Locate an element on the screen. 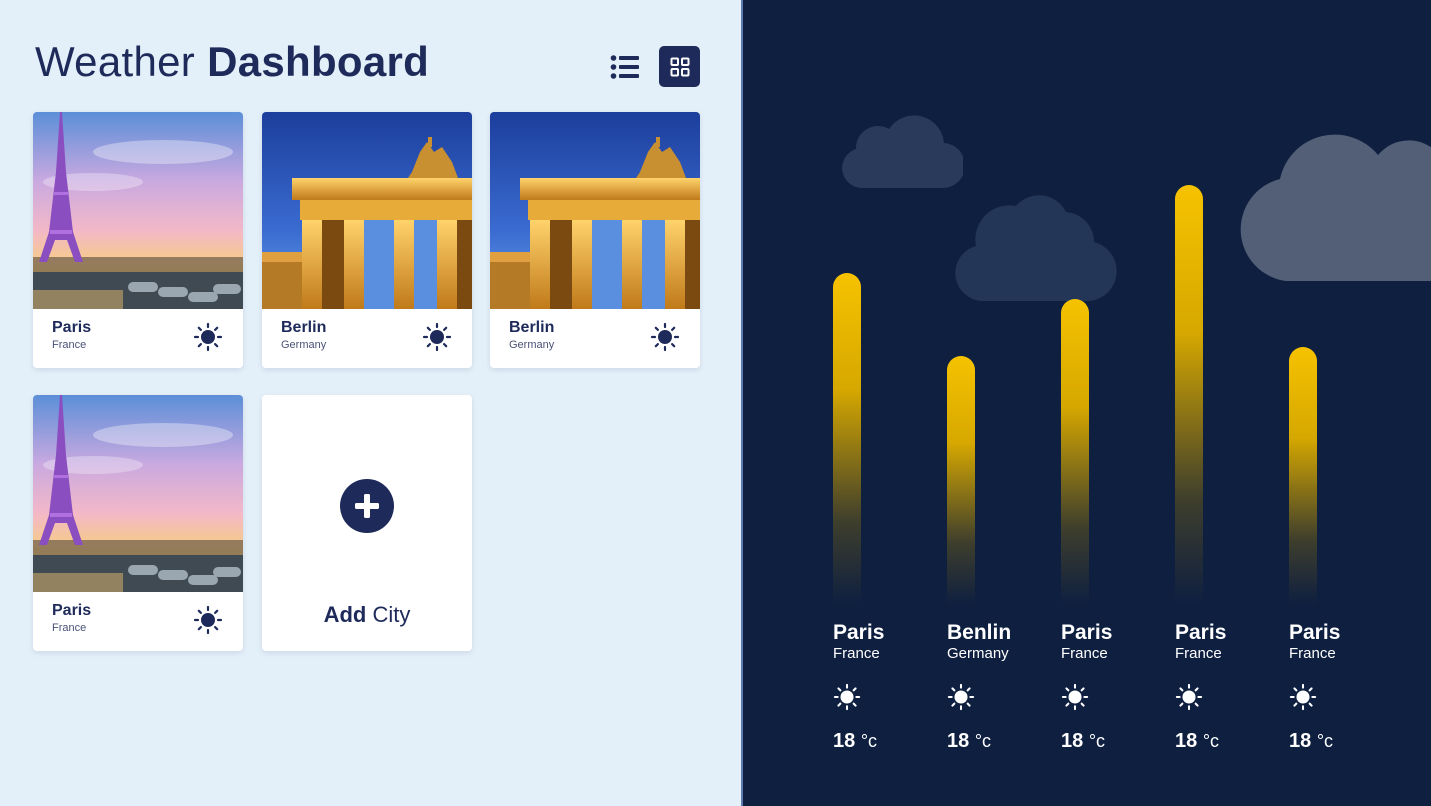 This screenshot has height=806, width=1431. add-city-label-light: City is located at coordinates (391, 614).